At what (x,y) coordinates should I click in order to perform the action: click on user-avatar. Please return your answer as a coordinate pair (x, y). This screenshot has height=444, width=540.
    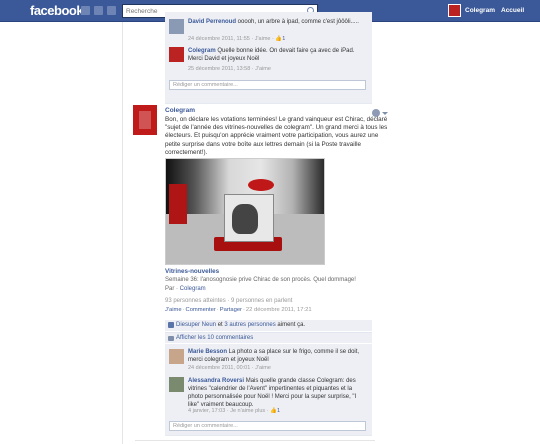
    Looking at the image, I should click on (454, 10).